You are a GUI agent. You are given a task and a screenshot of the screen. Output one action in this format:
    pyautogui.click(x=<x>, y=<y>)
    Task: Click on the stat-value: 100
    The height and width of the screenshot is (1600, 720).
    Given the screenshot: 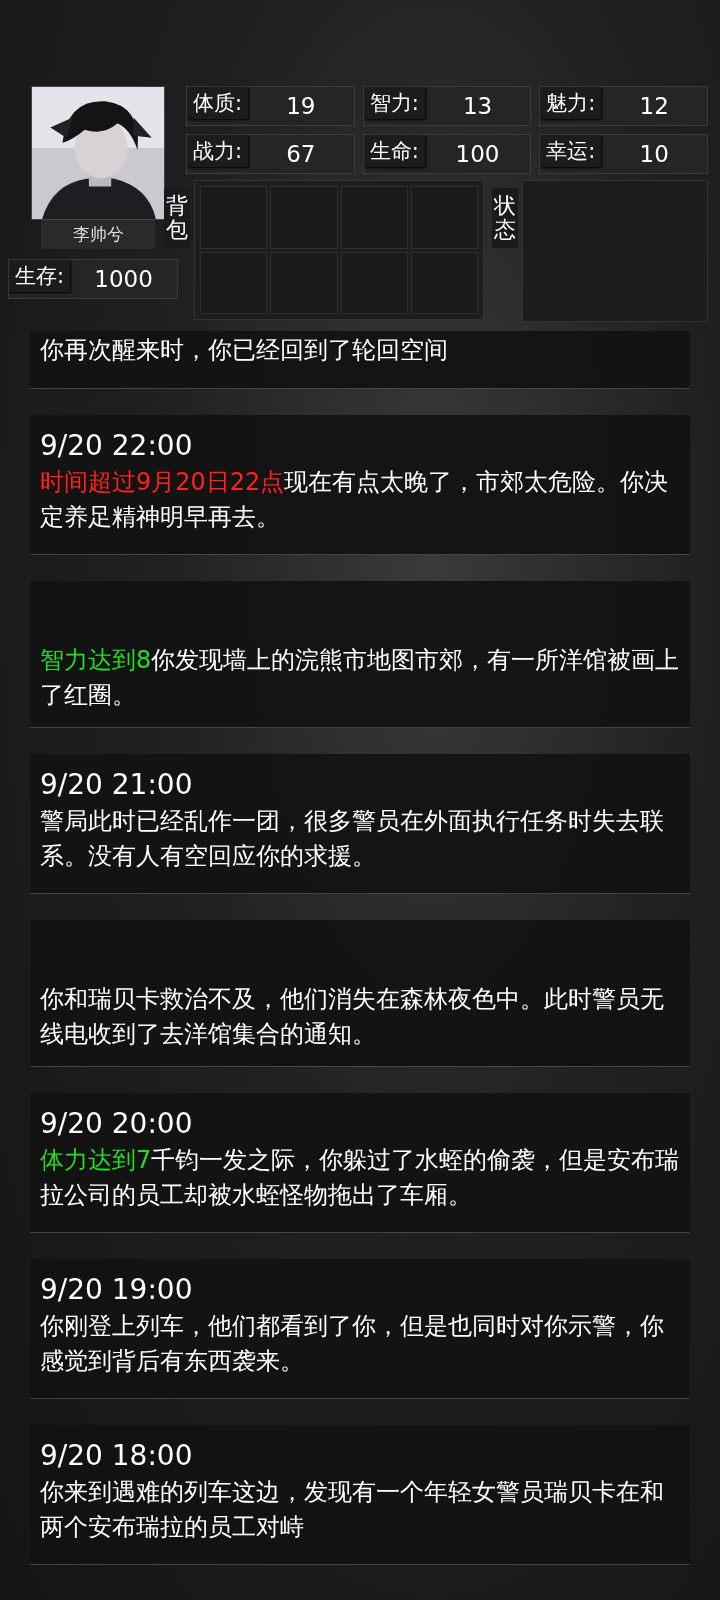 What is the action you would take?
    pyautogui.click(x=477, y=154)
    